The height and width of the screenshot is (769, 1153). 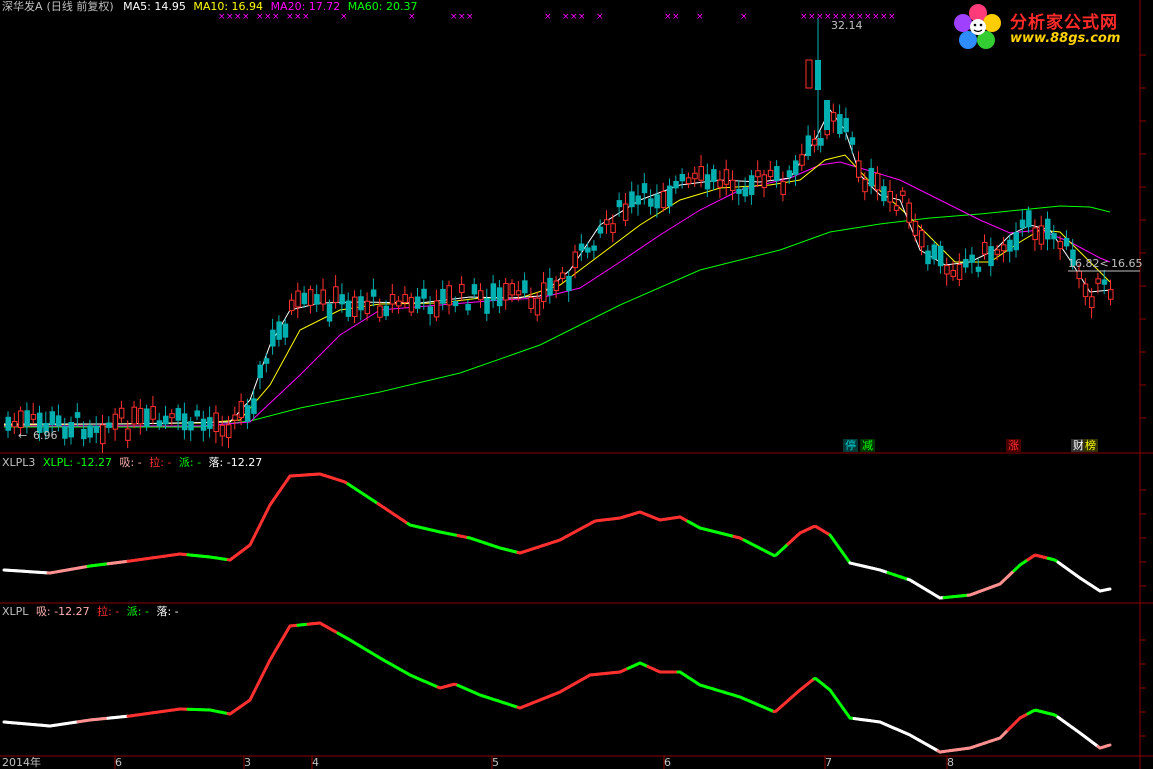 I want to click on ma20-label: MA20: 17.72, so click(x=305, y=6).